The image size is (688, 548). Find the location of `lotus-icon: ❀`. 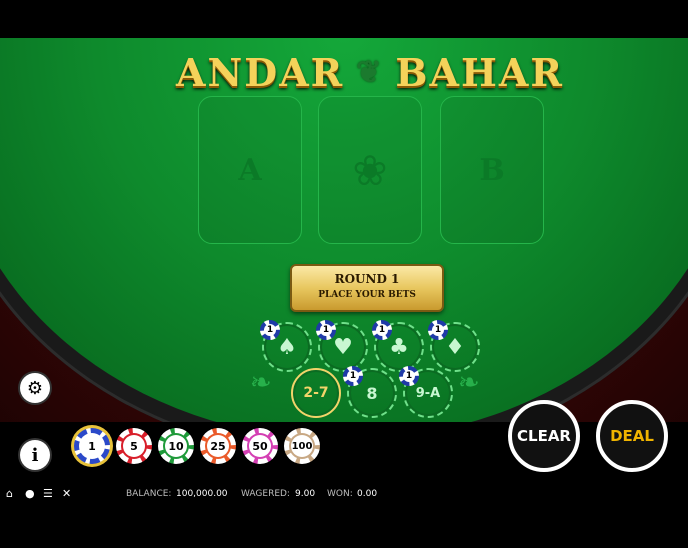

lotus-icon: ❀ is located at coordinates (370, 170).